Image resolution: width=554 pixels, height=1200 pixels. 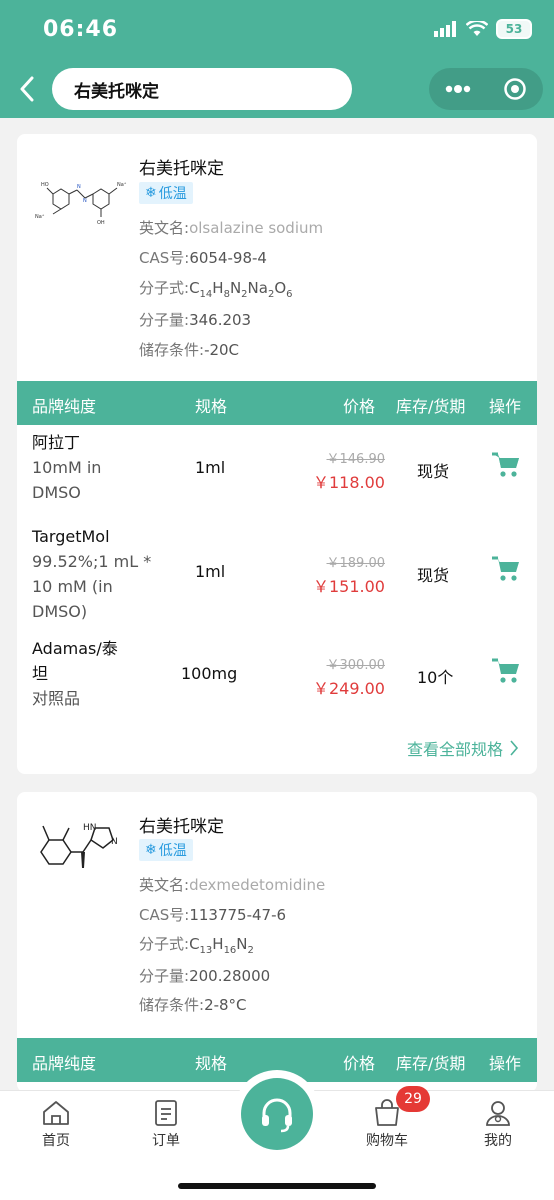 I want to click on home-indicator, so click(x=277, y=1186).